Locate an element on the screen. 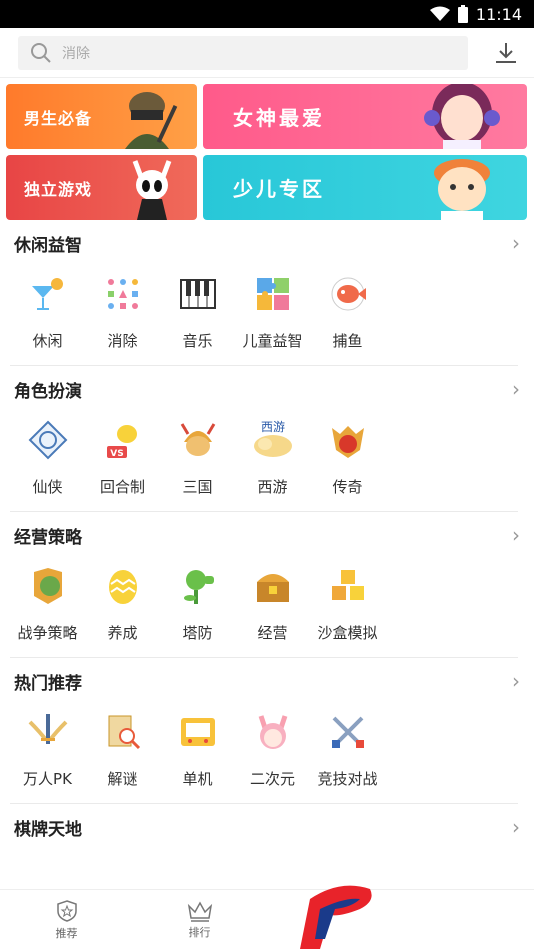 The width and height of the screenshot is (534, 949). xianxia-emblem-icon is located at coordinates (47, 440).